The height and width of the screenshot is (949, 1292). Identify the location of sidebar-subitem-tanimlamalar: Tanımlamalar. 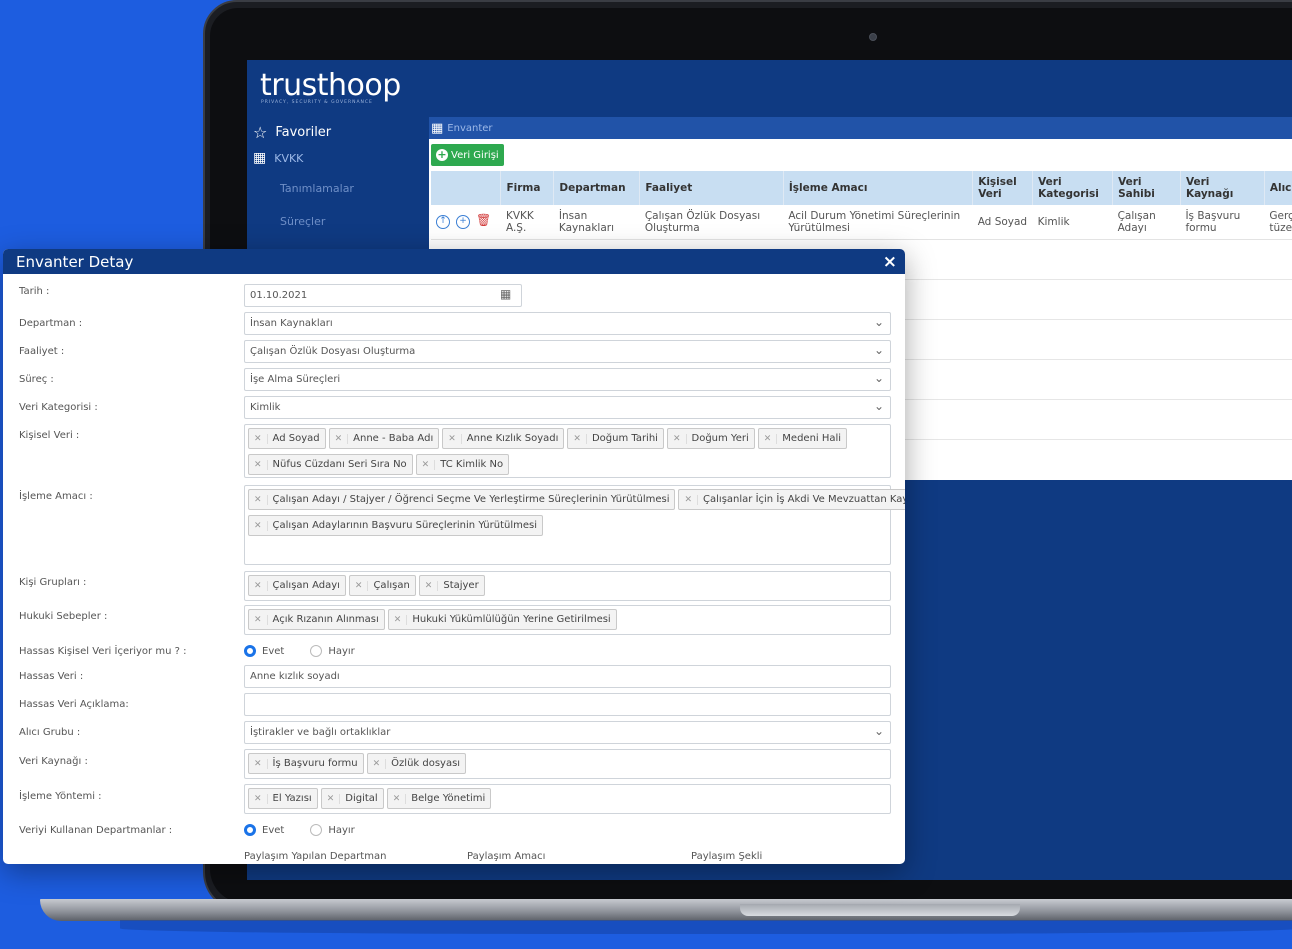
(317, 188).